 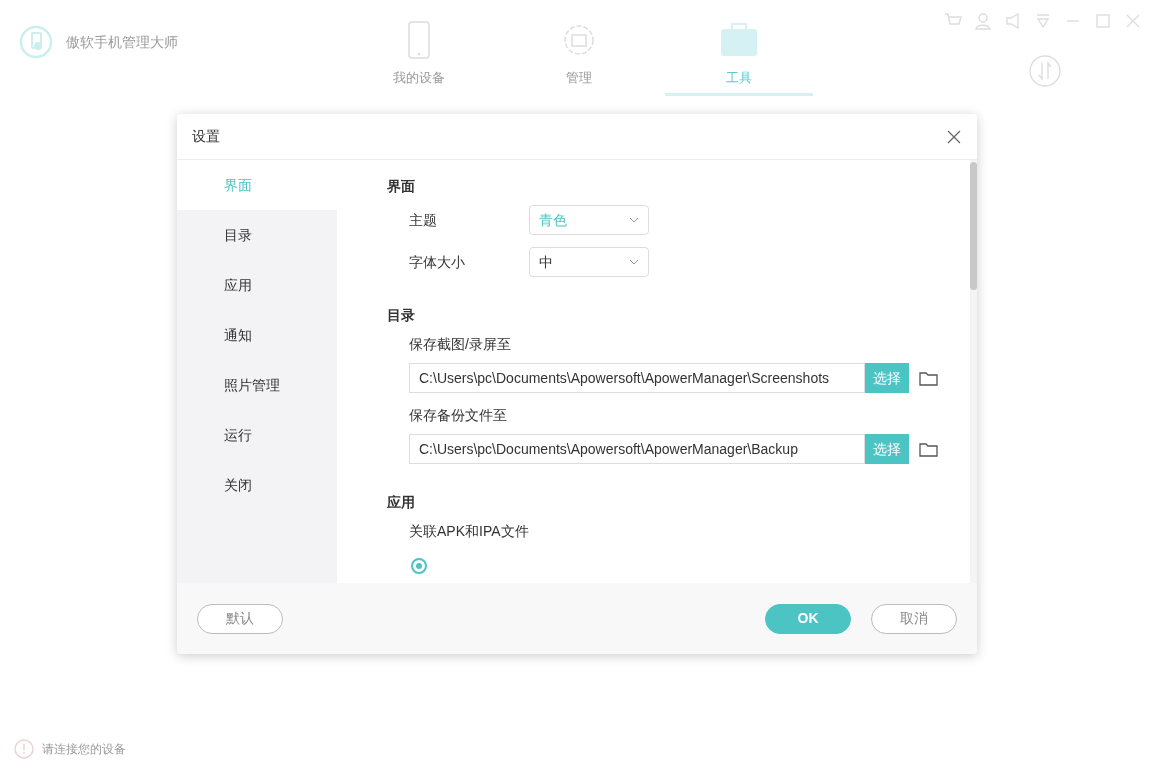 What do you see at coordinates (973, 371) in the screenshot?
I see `scrollbar` at bounding box center [973, 371].